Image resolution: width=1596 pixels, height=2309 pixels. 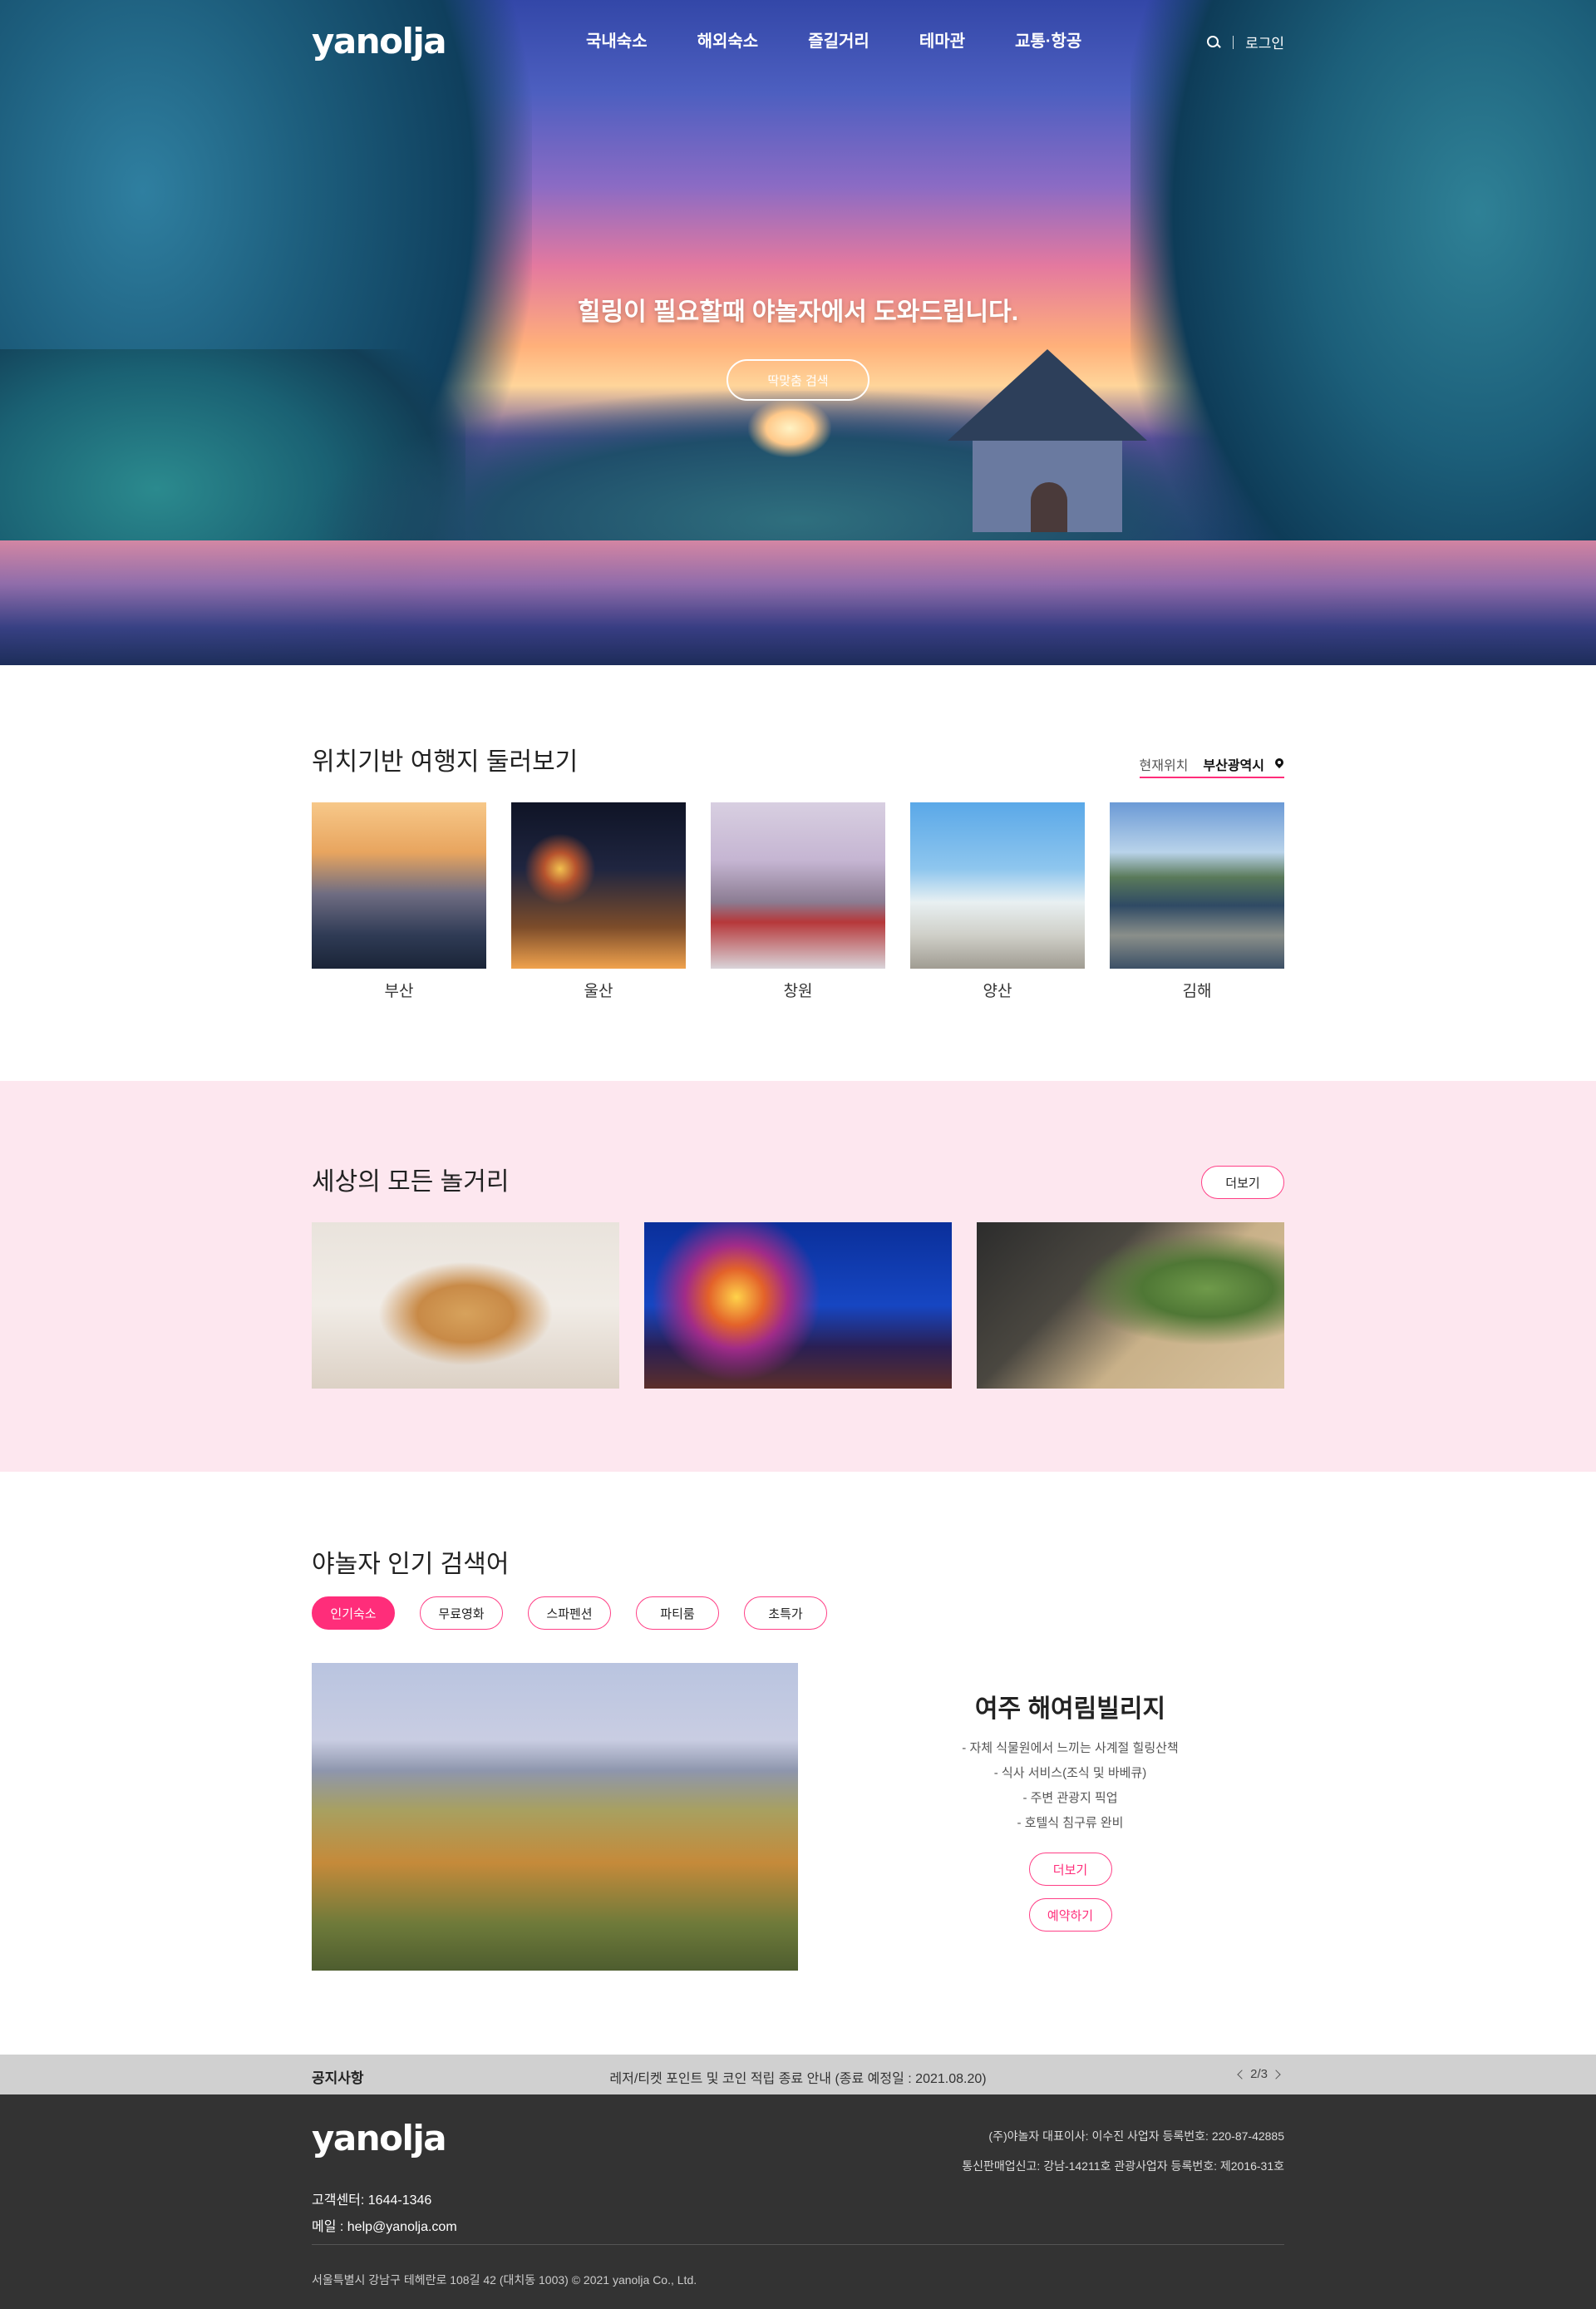 I want to click on footer-divider, so click(x=798, y=2245).